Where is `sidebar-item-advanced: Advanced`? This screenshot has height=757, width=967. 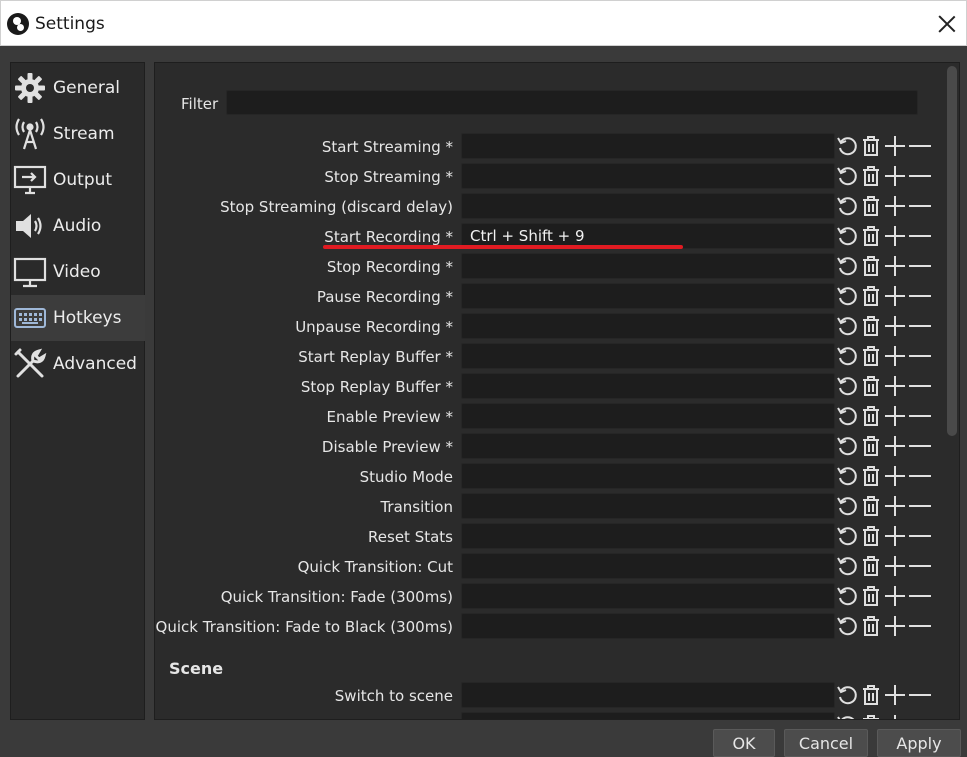
sidebar-item-advanced: Advanced is located at coordinates (78, 364).